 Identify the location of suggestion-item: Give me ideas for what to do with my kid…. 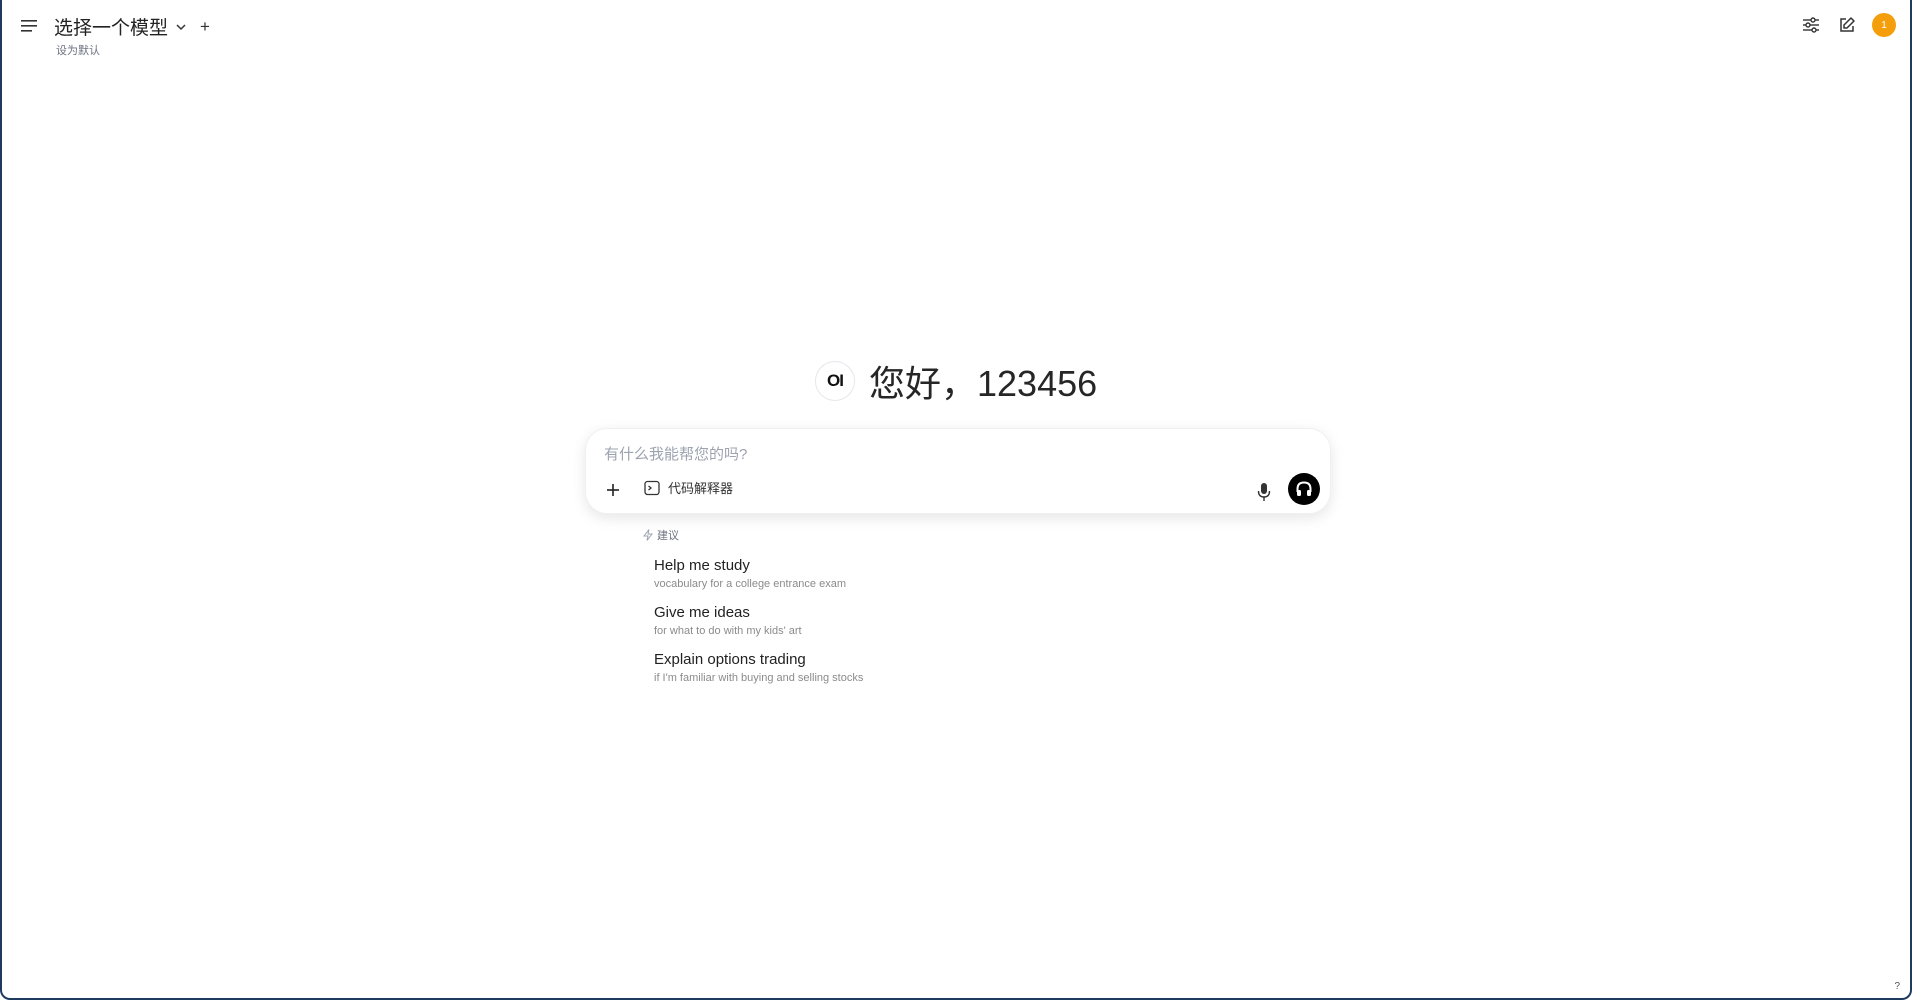
(758, 620).